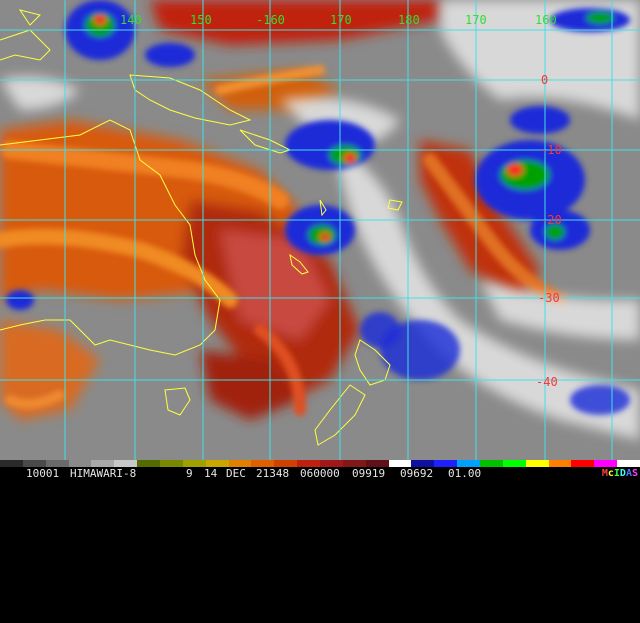 The image size is (640, 623). Describe the element at coordinates (236, 473) in the screenshot. I see `status-field-month: DEC` at that location.